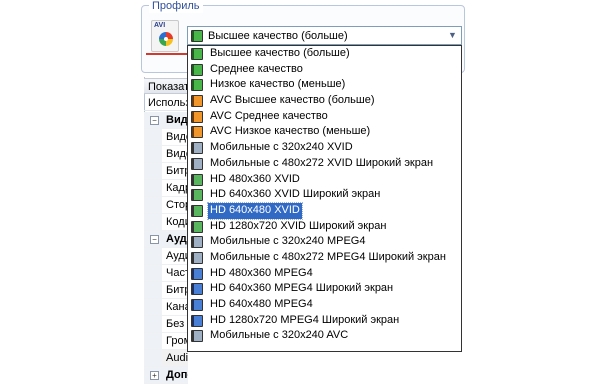  What do you see at coordinates (255, 210) in the screenshot?
I see `profile-option-label: HD 640x480 XVID` at bounding box center [255, 210].